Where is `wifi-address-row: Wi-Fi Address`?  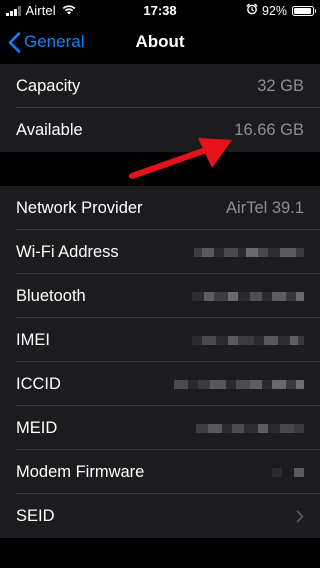 wifi-address-row: Wi-Fi Address is located at coordinates (160, 252).